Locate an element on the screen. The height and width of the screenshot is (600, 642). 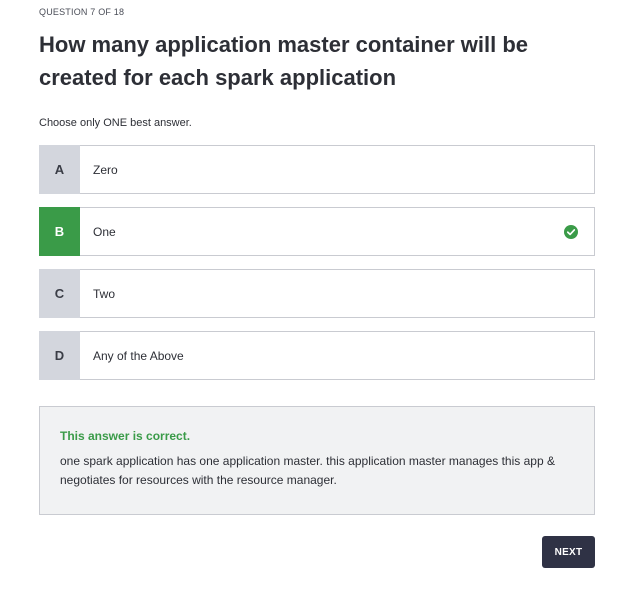
option-text: Zero is located at coordinates (105, 169).